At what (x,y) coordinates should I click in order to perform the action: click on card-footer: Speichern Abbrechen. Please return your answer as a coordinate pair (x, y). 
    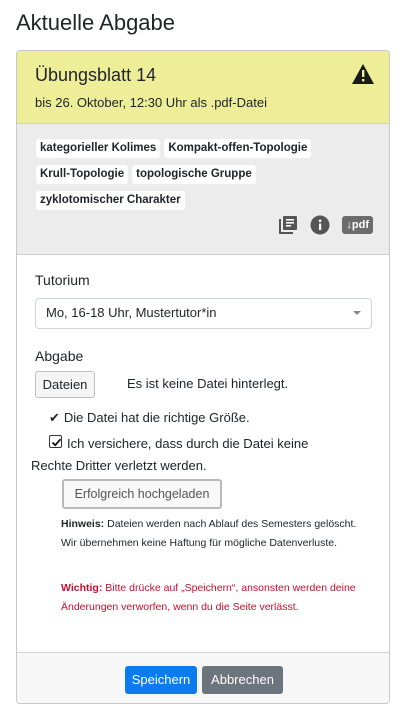
    Looking at the image, I should click on (203, 677).